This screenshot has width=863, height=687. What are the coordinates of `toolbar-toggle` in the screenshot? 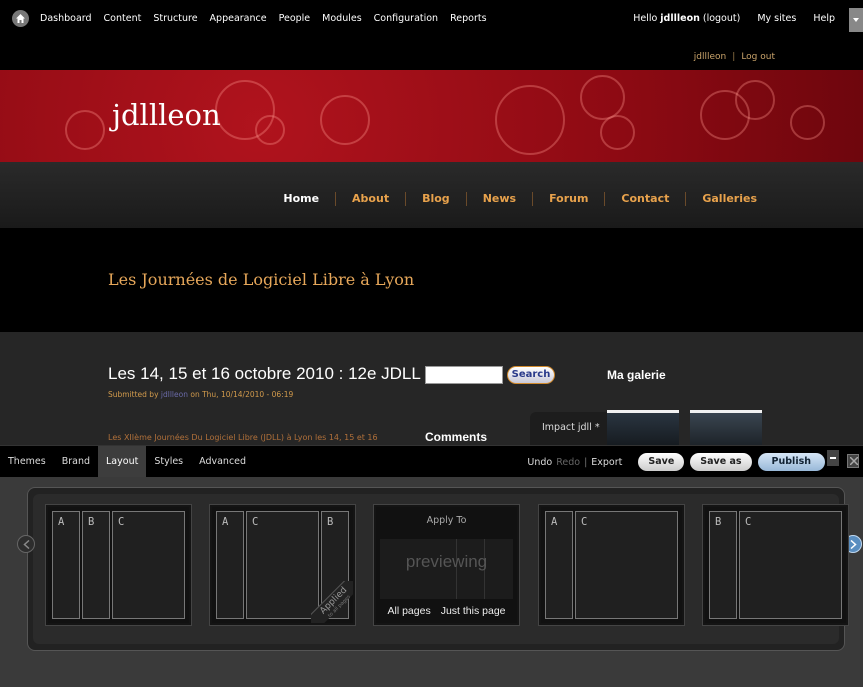 It's located at (856, 20).